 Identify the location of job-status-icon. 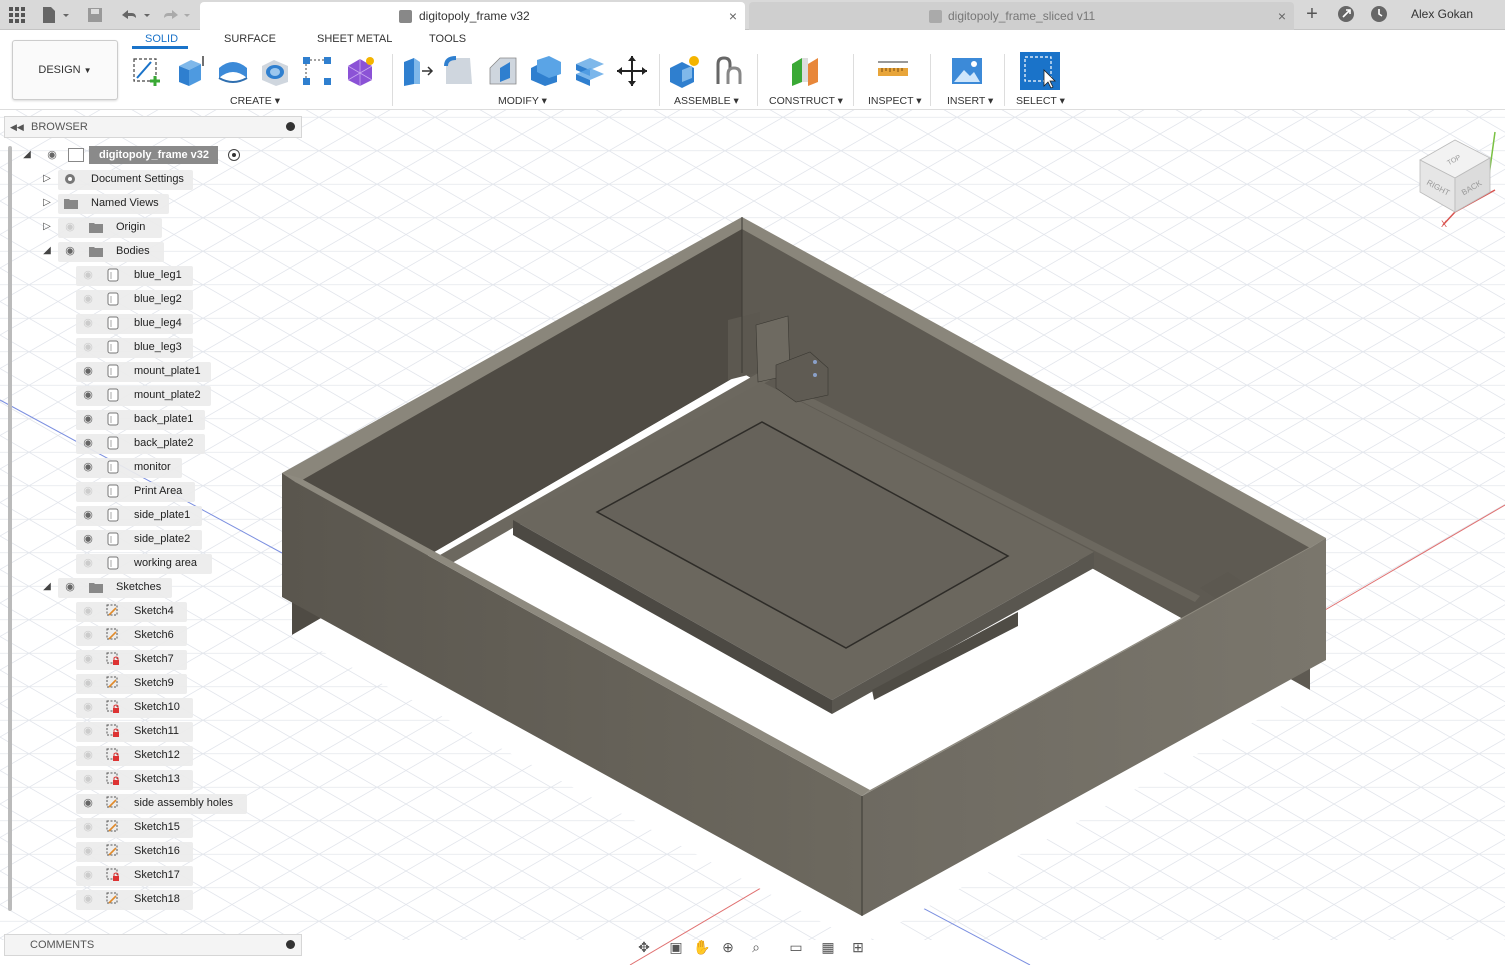
(1379, 14).